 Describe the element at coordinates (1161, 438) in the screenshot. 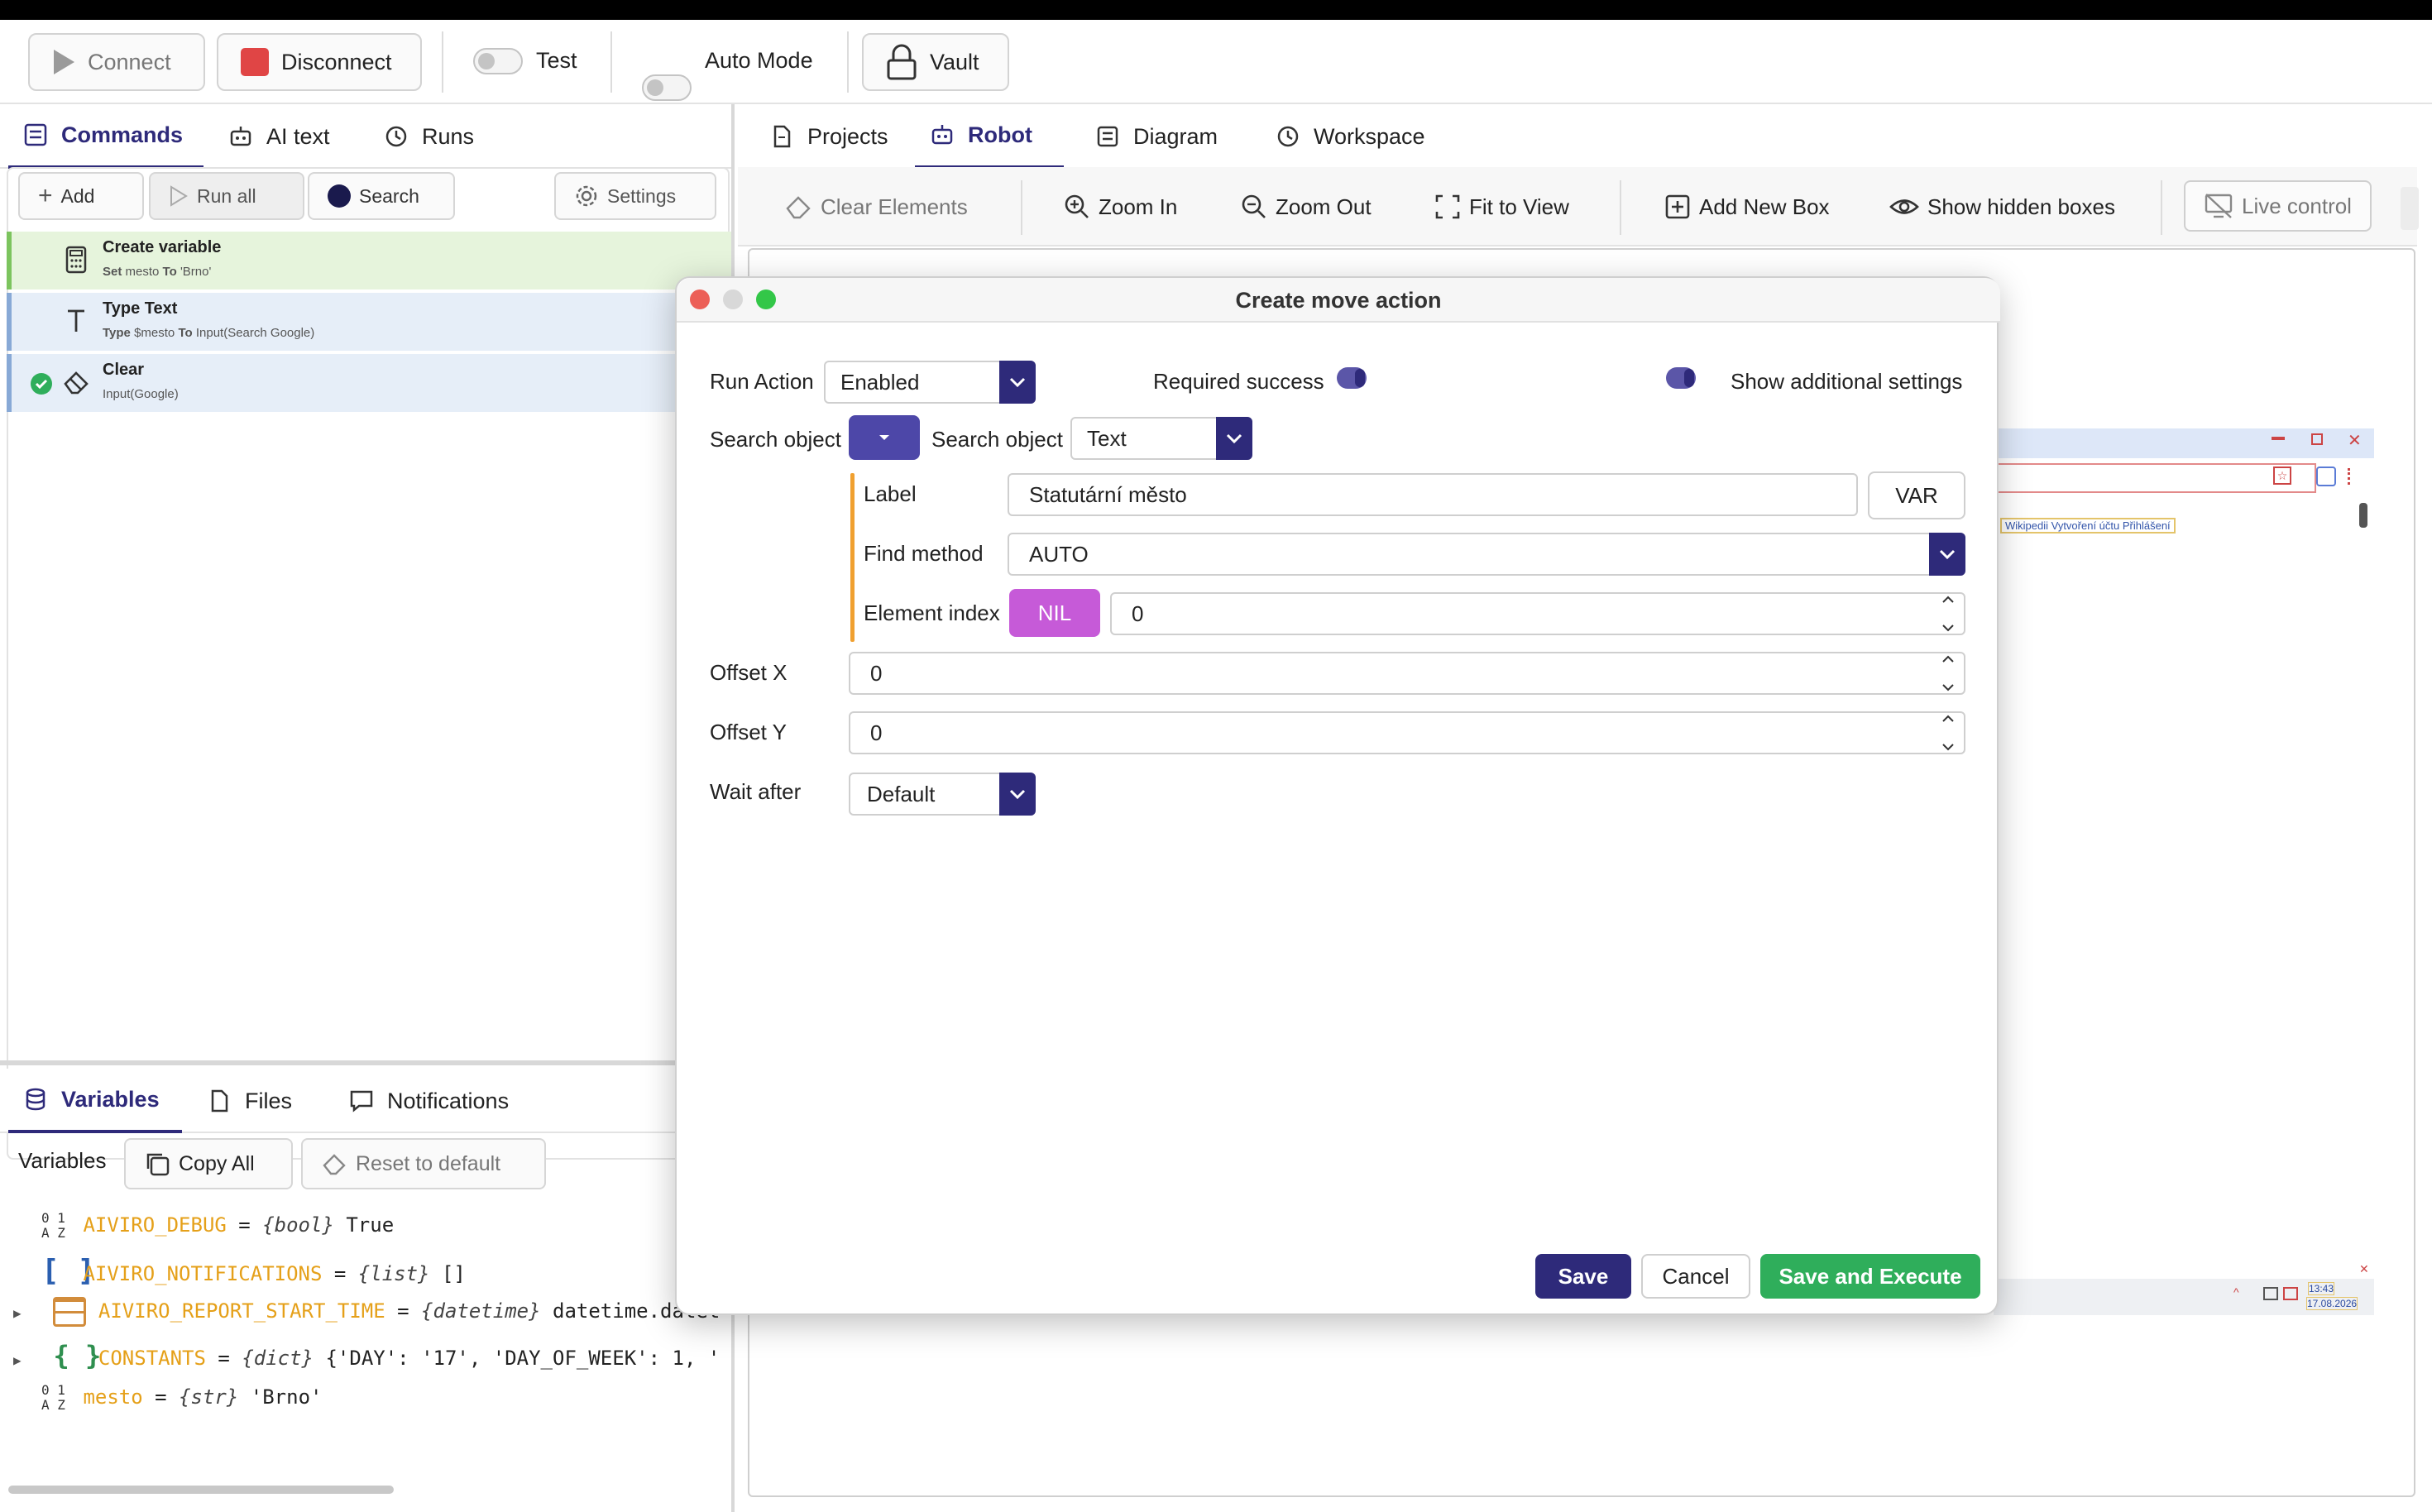

I see `search-object-type-select: Text` at that location.